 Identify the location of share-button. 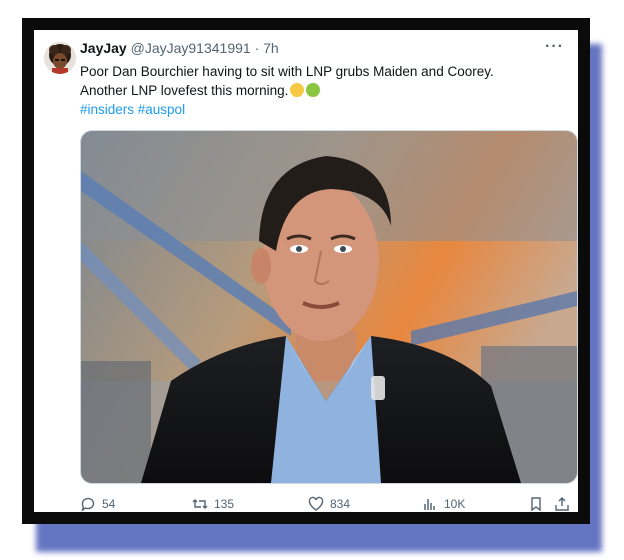
(562, 504).